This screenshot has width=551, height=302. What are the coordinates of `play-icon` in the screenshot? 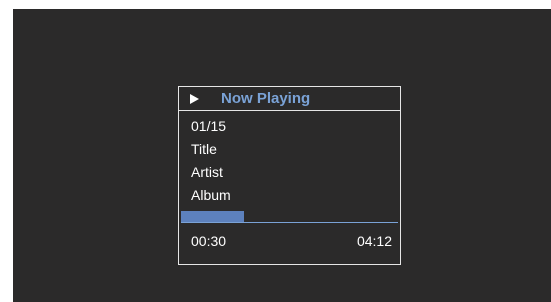 It's located at (194, 99).